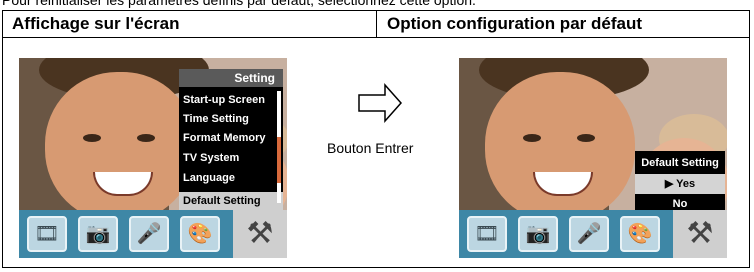 This screenshot has width=754, height=272. I want to click on settings-menu-title: Setting, so click(231, 78).